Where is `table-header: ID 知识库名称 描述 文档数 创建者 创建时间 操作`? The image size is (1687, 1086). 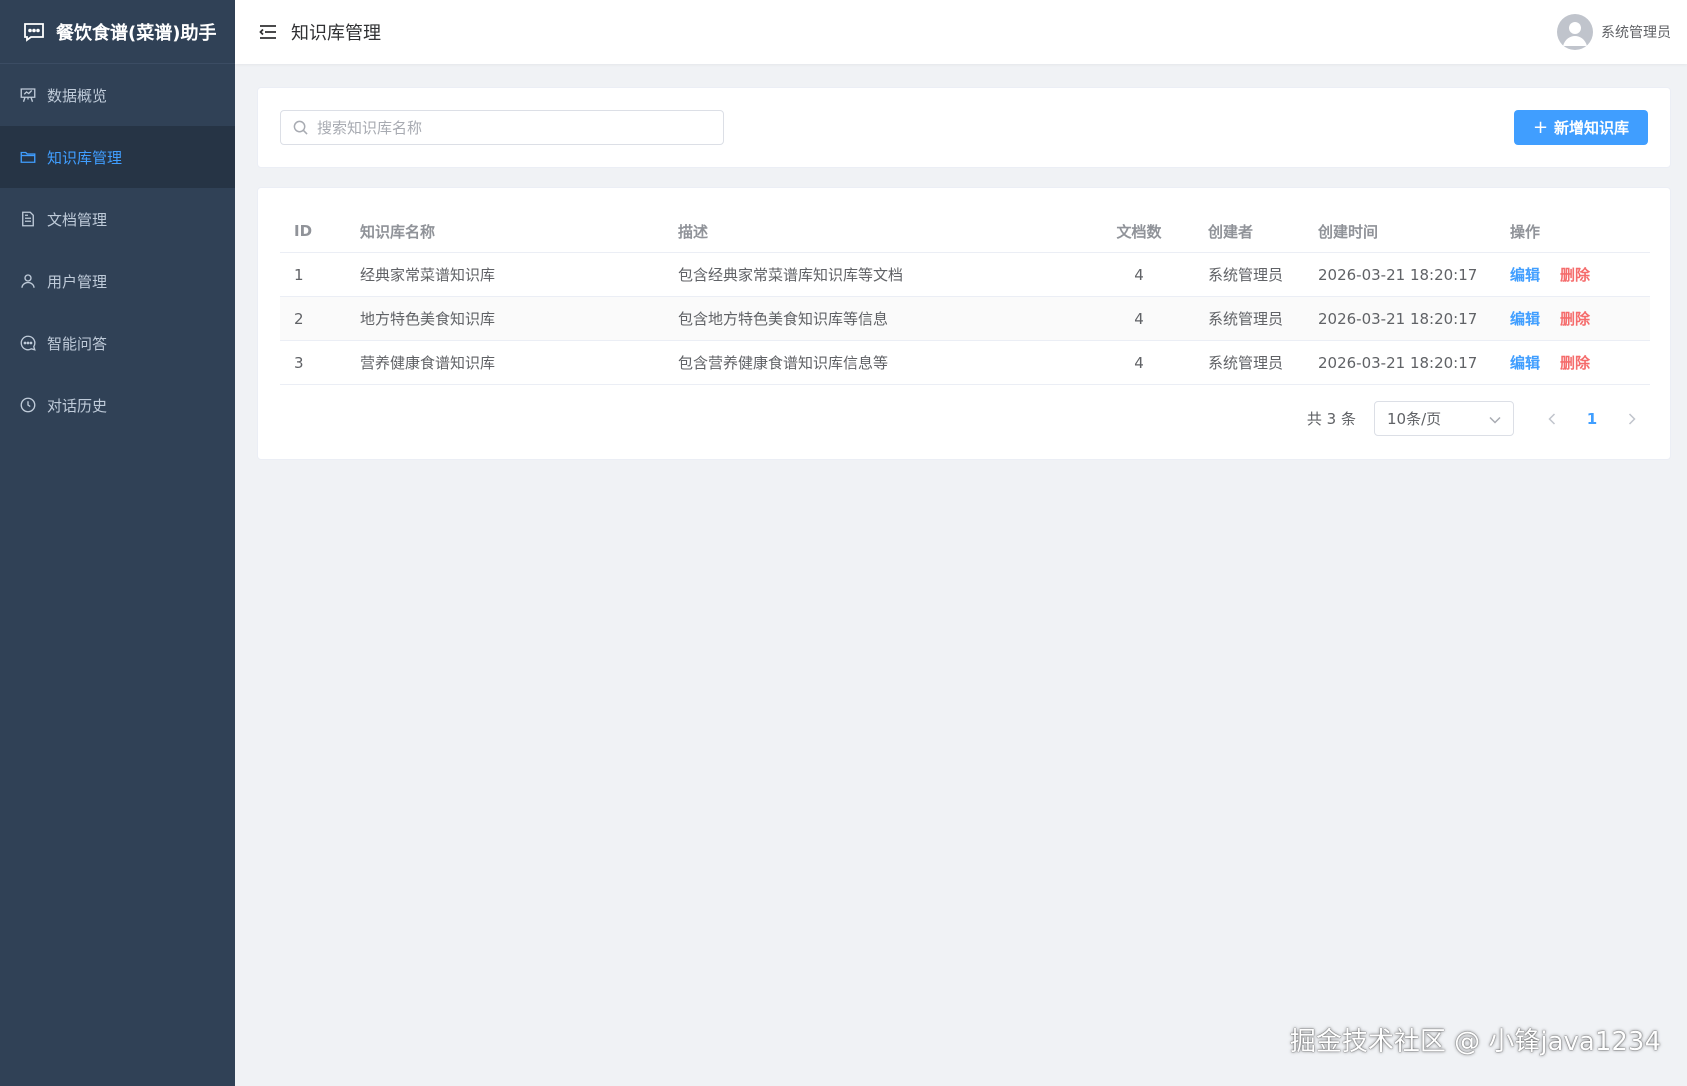 table-header: ID 知识库名称 描述 文档数 创建者 创建时间 操作 is located at coordinates (965, 231).